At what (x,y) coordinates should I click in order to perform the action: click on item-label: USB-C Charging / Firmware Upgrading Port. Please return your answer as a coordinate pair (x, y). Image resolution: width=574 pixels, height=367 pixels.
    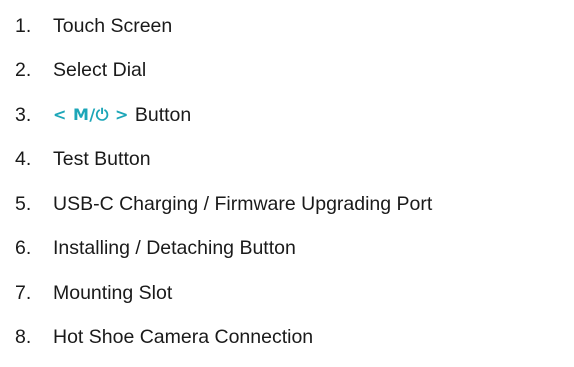
    Looking at the image, I should click on (243, 203).